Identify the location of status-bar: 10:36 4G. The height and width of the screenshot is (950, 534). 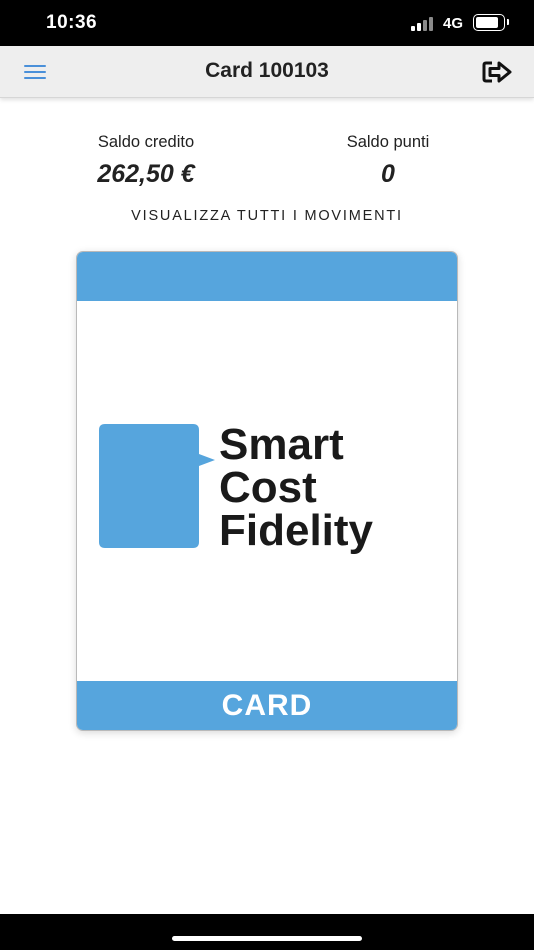
(267, 23).